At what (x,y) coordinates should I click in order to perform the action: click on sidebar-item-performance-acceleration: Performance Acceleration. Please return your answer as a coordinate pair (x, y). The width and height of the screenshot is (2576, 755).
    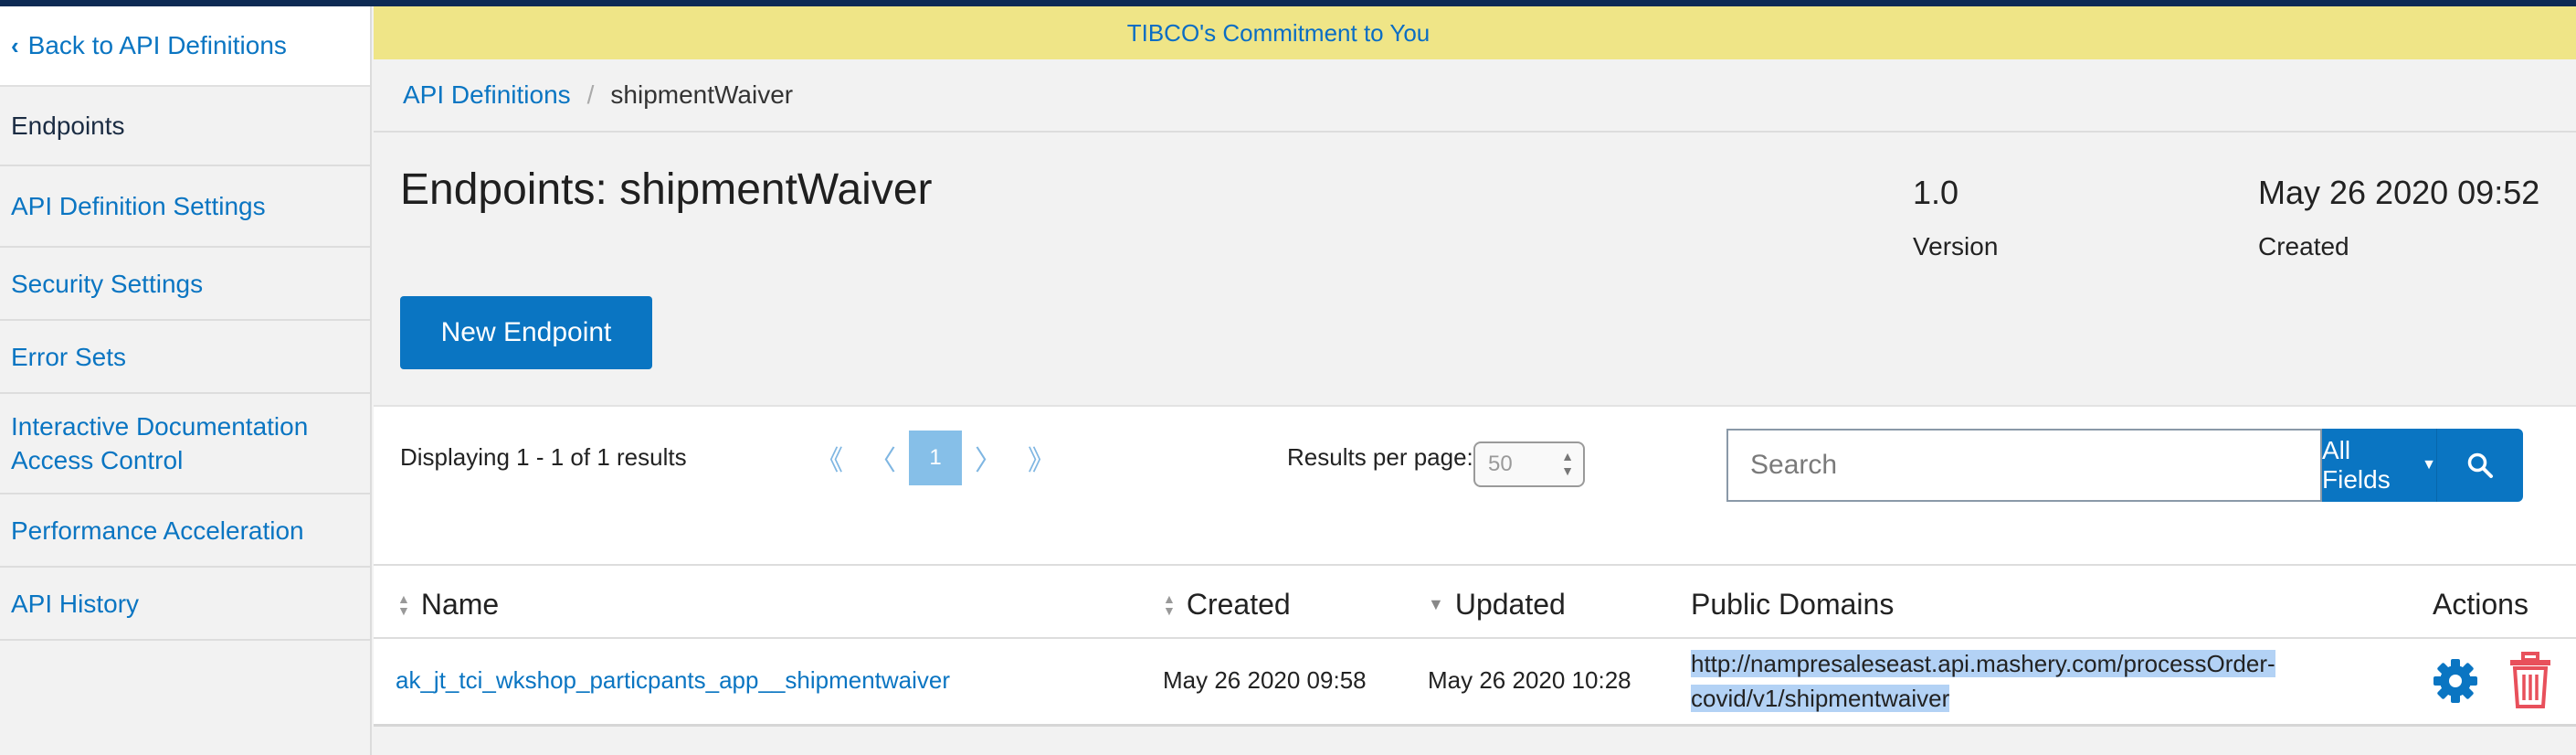
    Looking at the image, I should click on (185, 531).